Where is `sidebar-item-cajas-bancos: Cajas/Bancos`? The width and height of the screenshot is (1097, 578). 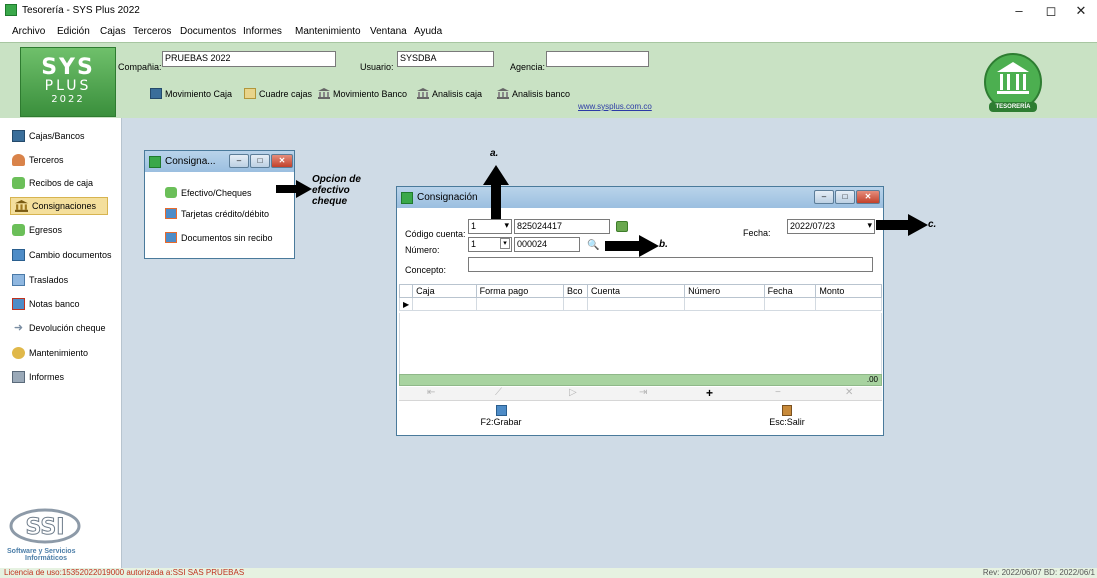
sidebar-item-cajas-bancos: Cajas/Bancos is located at coordinates (48, 136).